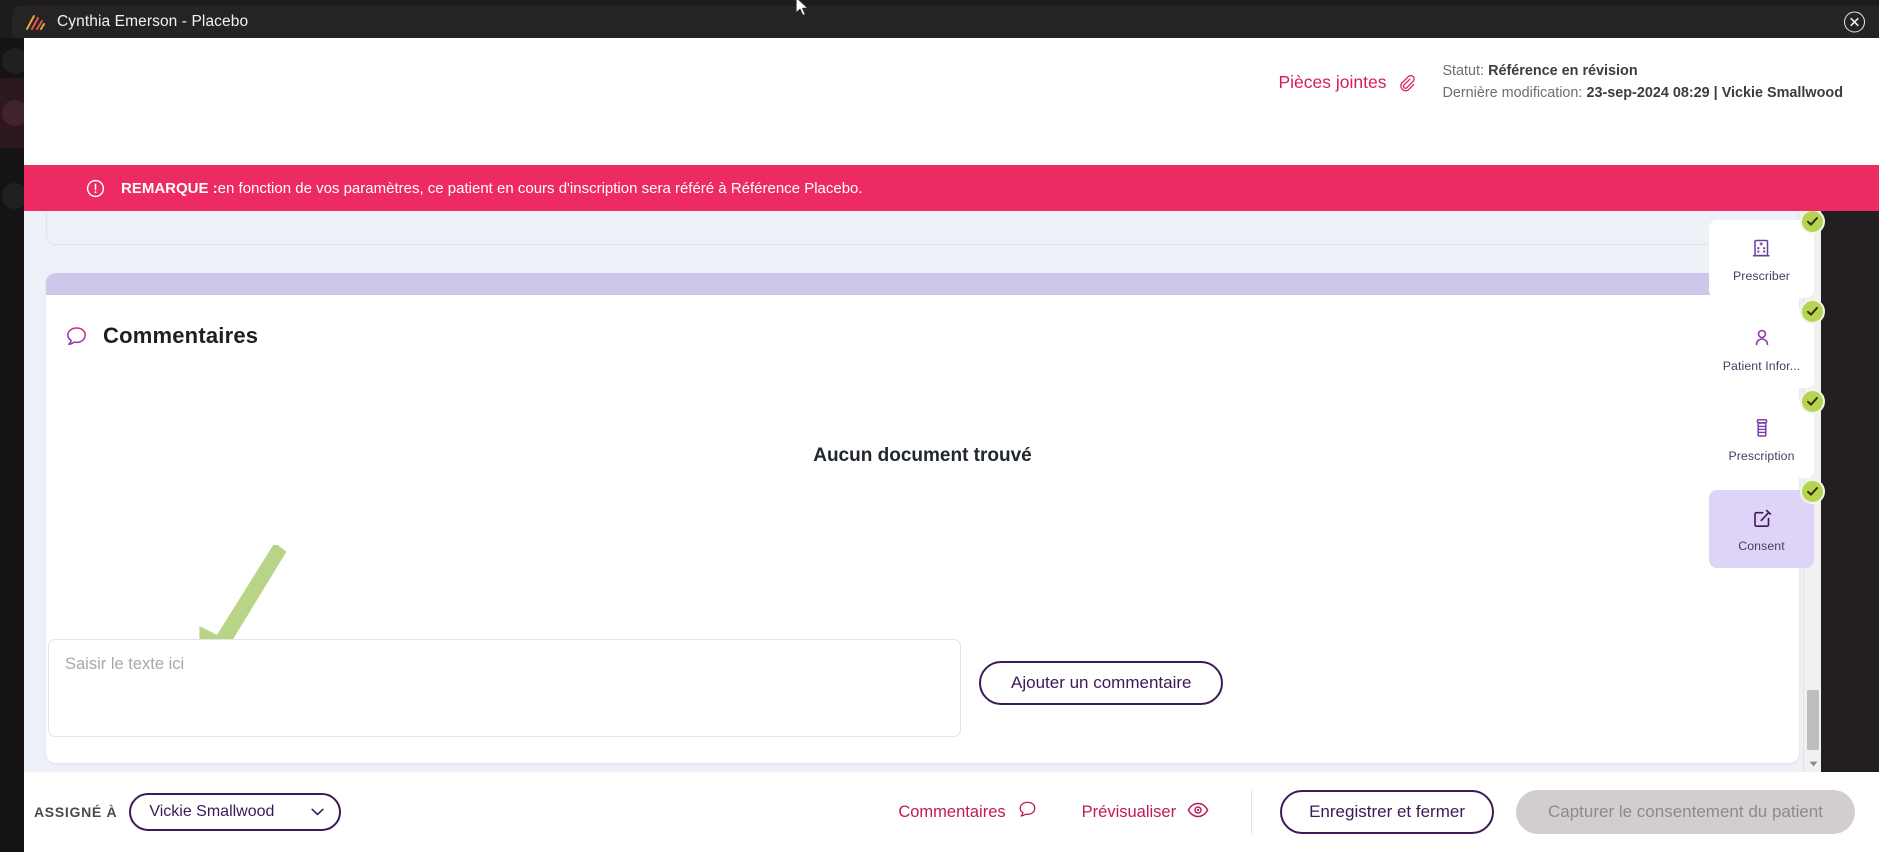 This screenshot has height=852, width=1879. I want to click on step-label: Prescriber, so click(1761, 275).